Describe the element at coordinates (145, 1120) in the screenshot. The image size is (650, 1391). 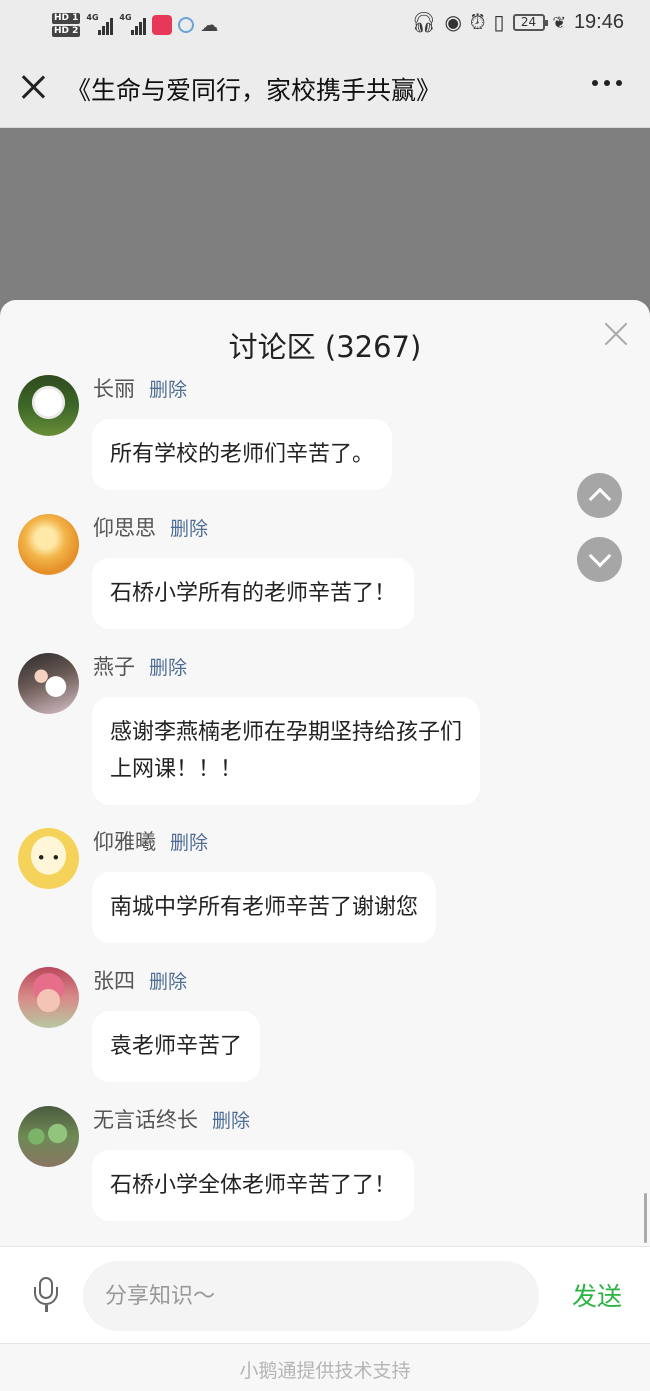
I see `username-text: 无言话终长` at that location.